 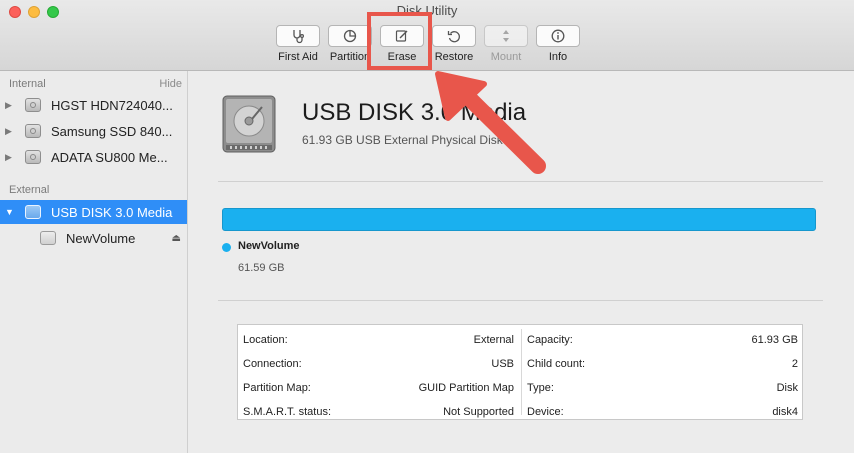 I want to click on mount-button, so click(x=506, y=36).